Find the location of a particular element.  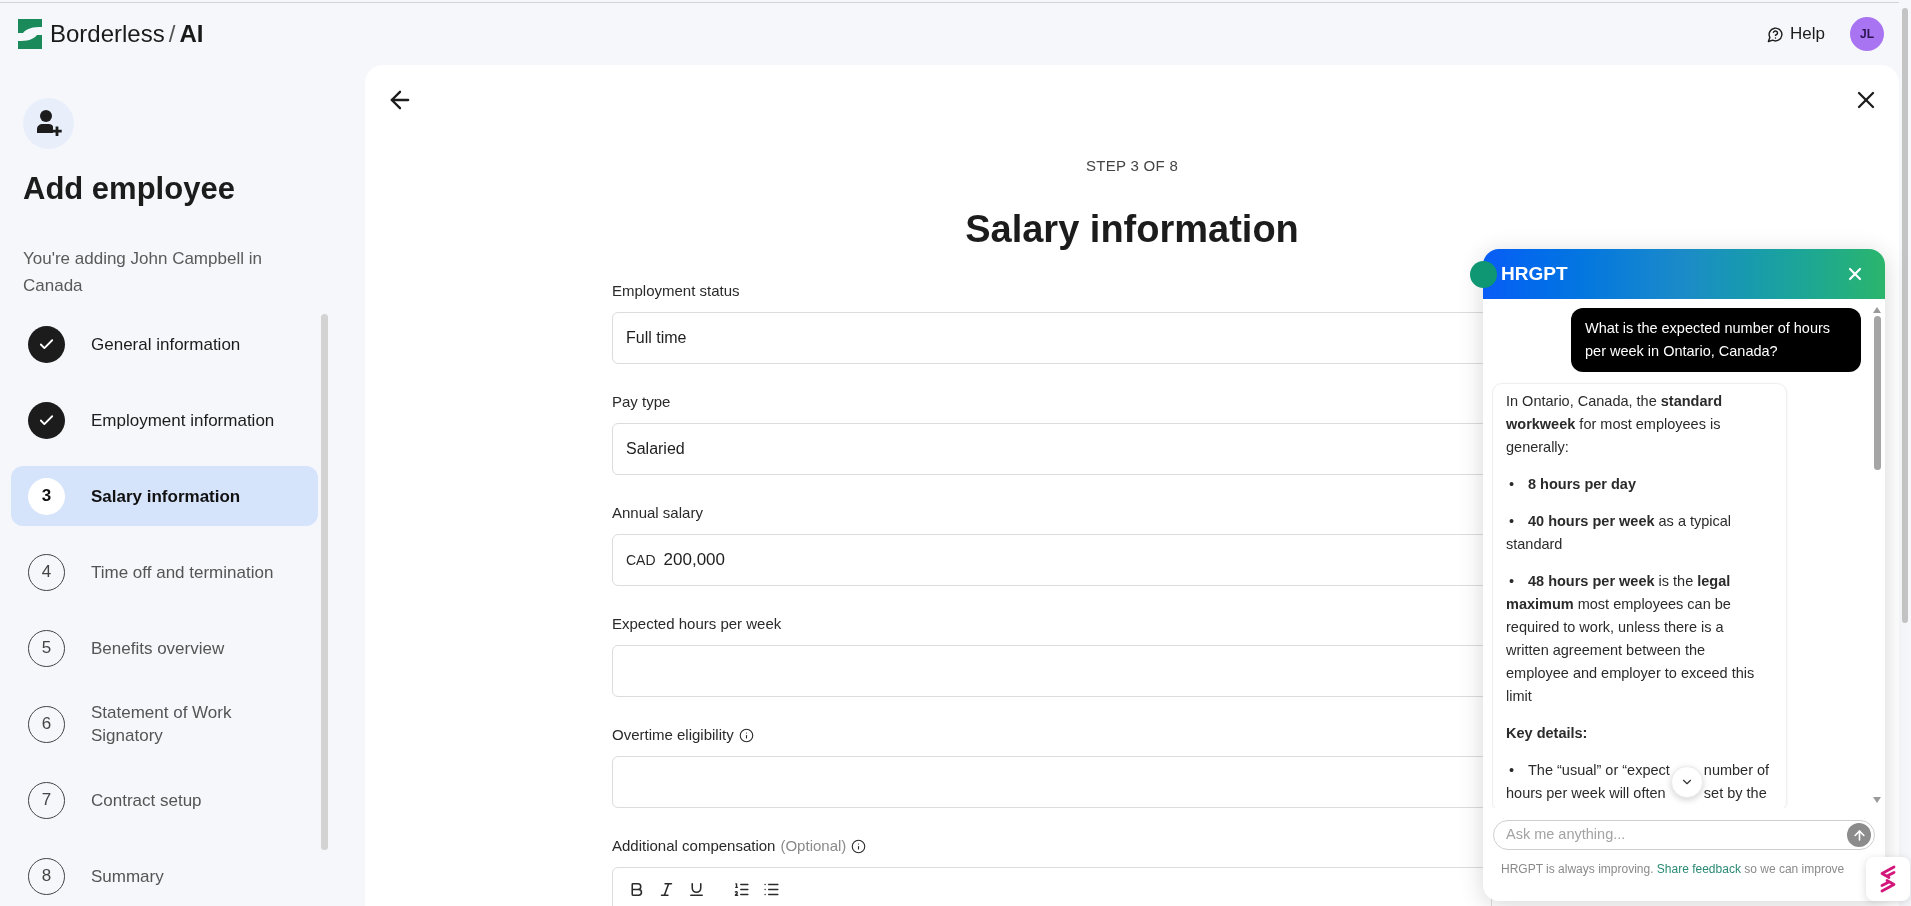

user-message: What is the expected number of hours per week in Ontario, Canada? is located at coordinates (1716, 340).